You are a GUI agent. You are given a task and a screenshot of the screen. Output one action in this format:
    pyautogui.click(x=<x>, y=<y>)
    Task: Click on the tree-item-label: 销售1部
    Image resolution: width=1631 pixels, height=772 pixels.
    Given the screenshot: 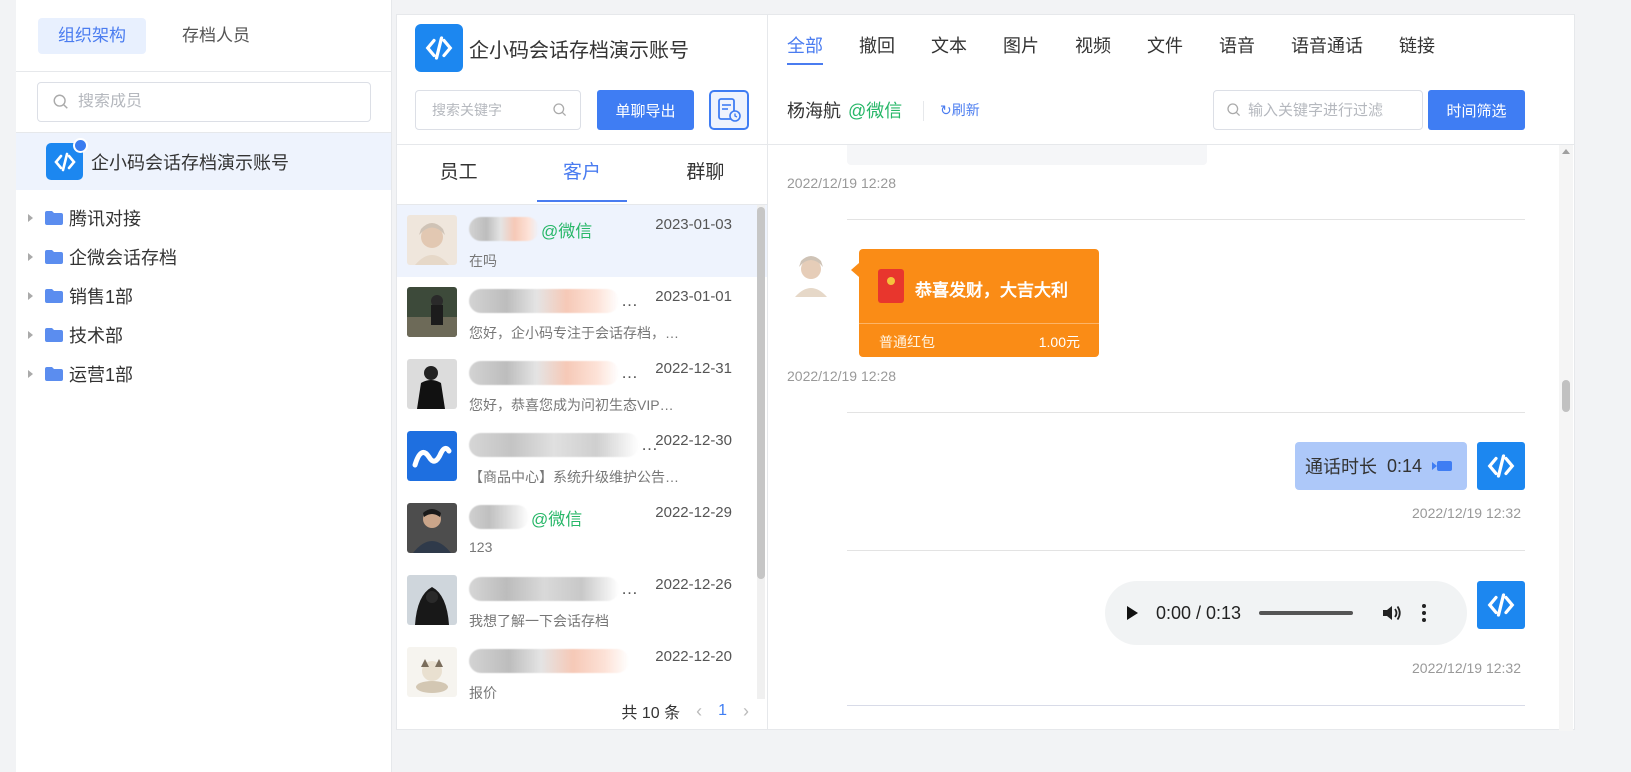 What is the action you would take?
    pyautogui.click(x=101, y=296)
    